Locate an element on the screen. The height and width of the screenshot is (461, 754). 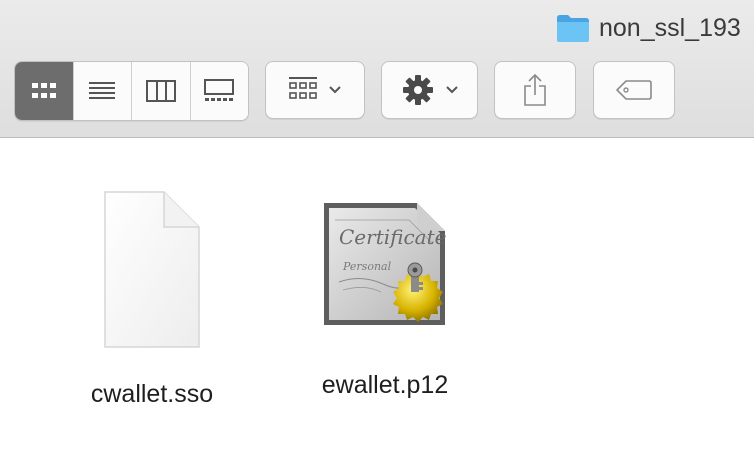
certificate-title-text: Certificate is located at coordinates (392, 237).